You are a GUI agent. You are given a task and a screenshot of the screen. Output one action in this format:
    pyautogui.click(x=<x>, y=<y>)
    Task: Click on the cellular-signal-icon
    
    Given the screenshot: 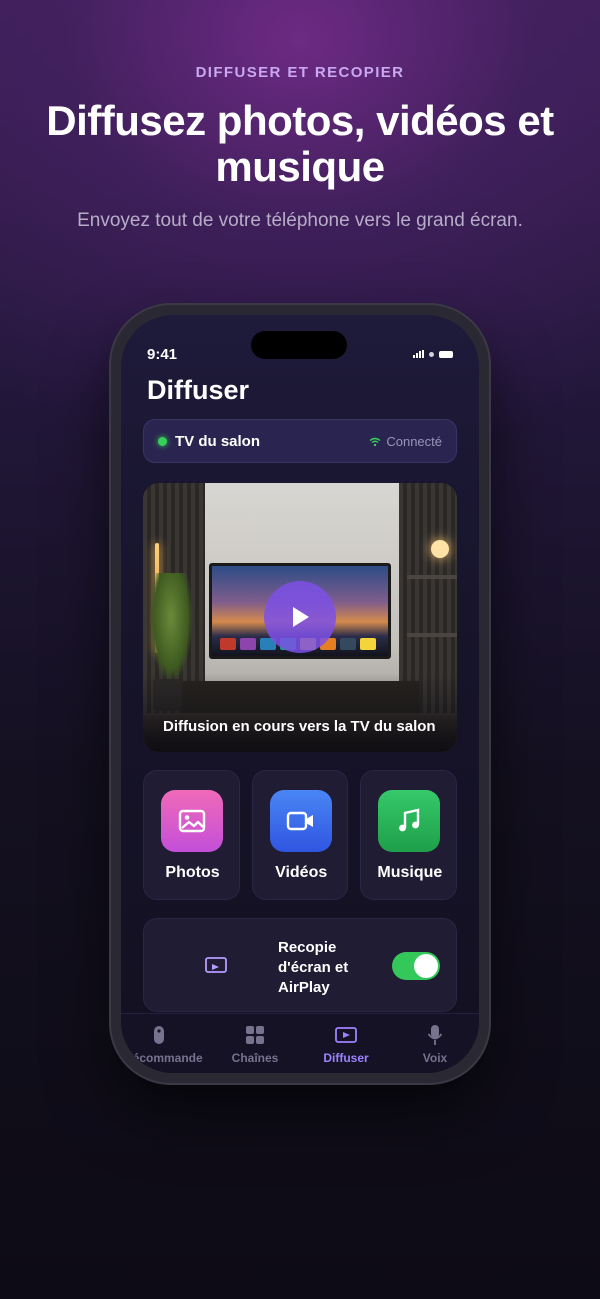 What is the action you would take?
    pyautogui.click(x=418, y=354)
    